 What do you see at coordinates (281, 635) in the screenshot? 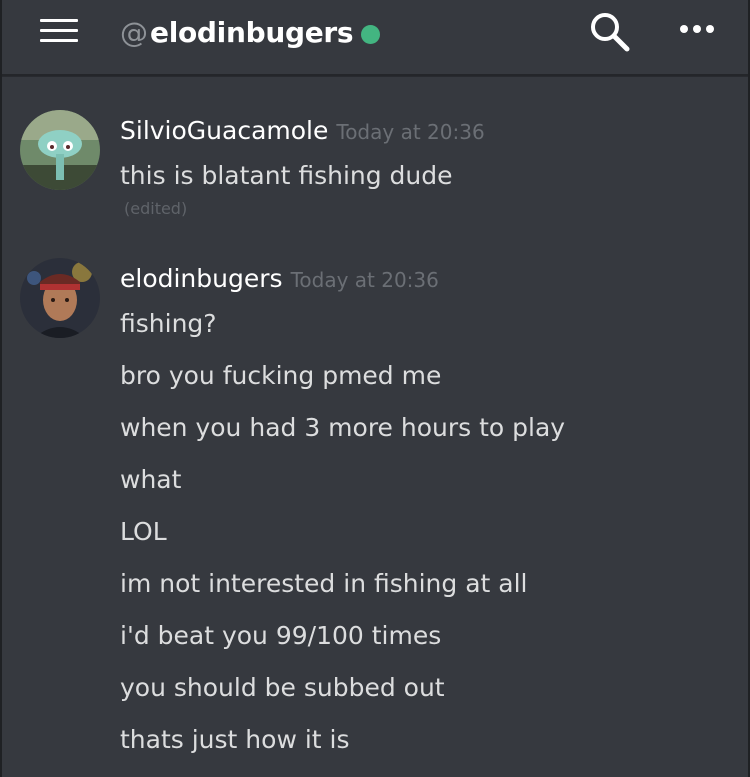
I see `message-text: i'd beat you 99/100 times` at bounding box center [281, 635].